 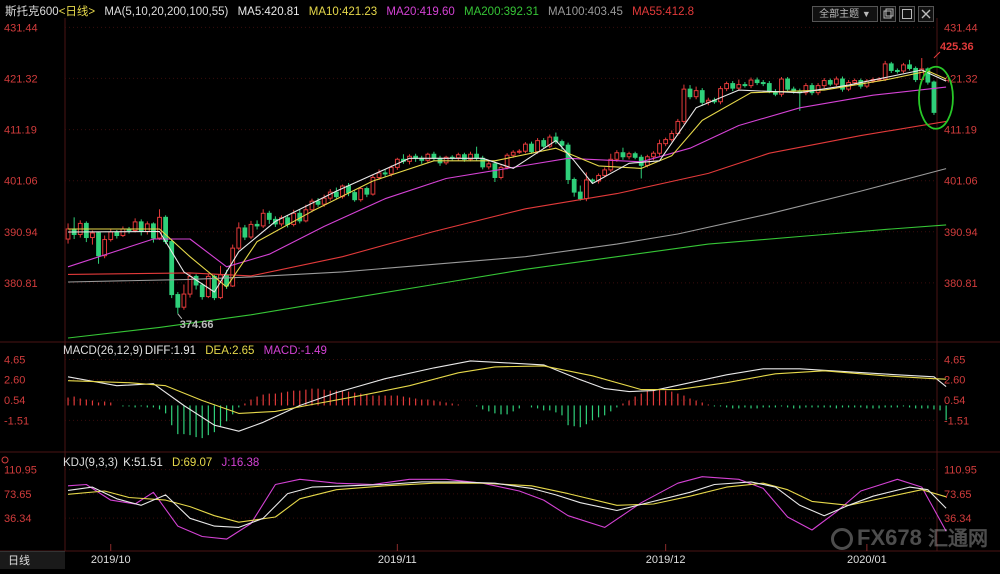 I want to click on ma10-value: MA10:421.23, so click(x=343, y=12).